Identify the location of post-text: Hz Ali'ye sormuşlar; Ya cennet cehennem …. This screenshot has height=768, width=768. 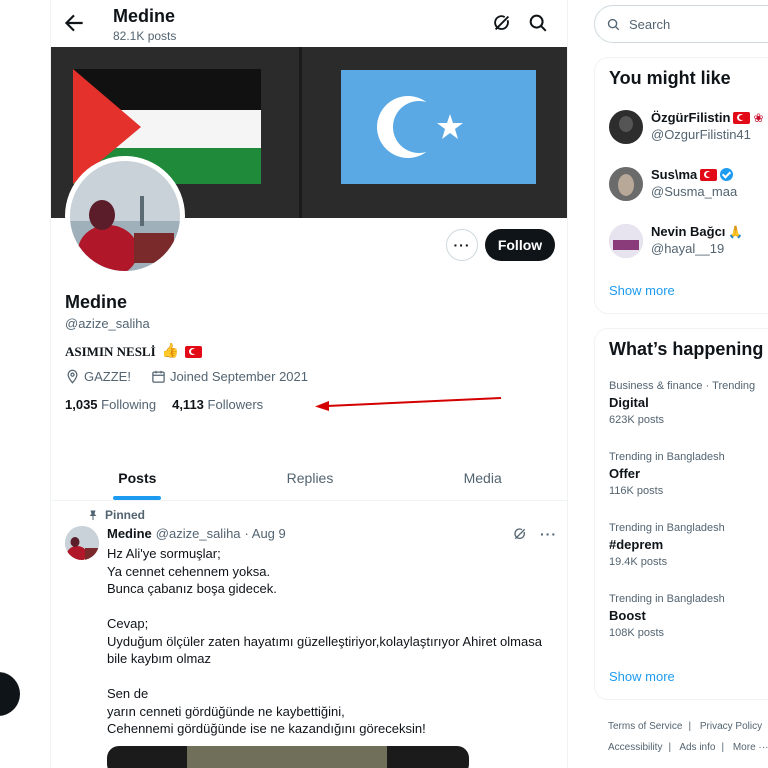
(332, 641).